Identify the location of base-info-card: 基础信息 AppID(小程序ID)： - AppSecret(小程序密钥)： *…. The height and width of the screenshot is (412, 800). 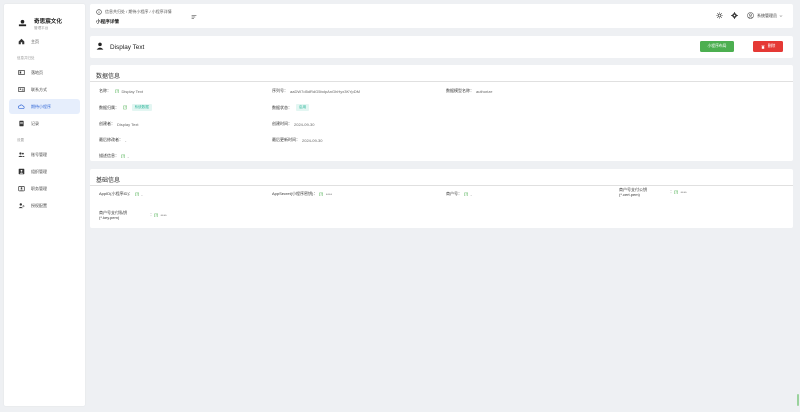
(441, 198).